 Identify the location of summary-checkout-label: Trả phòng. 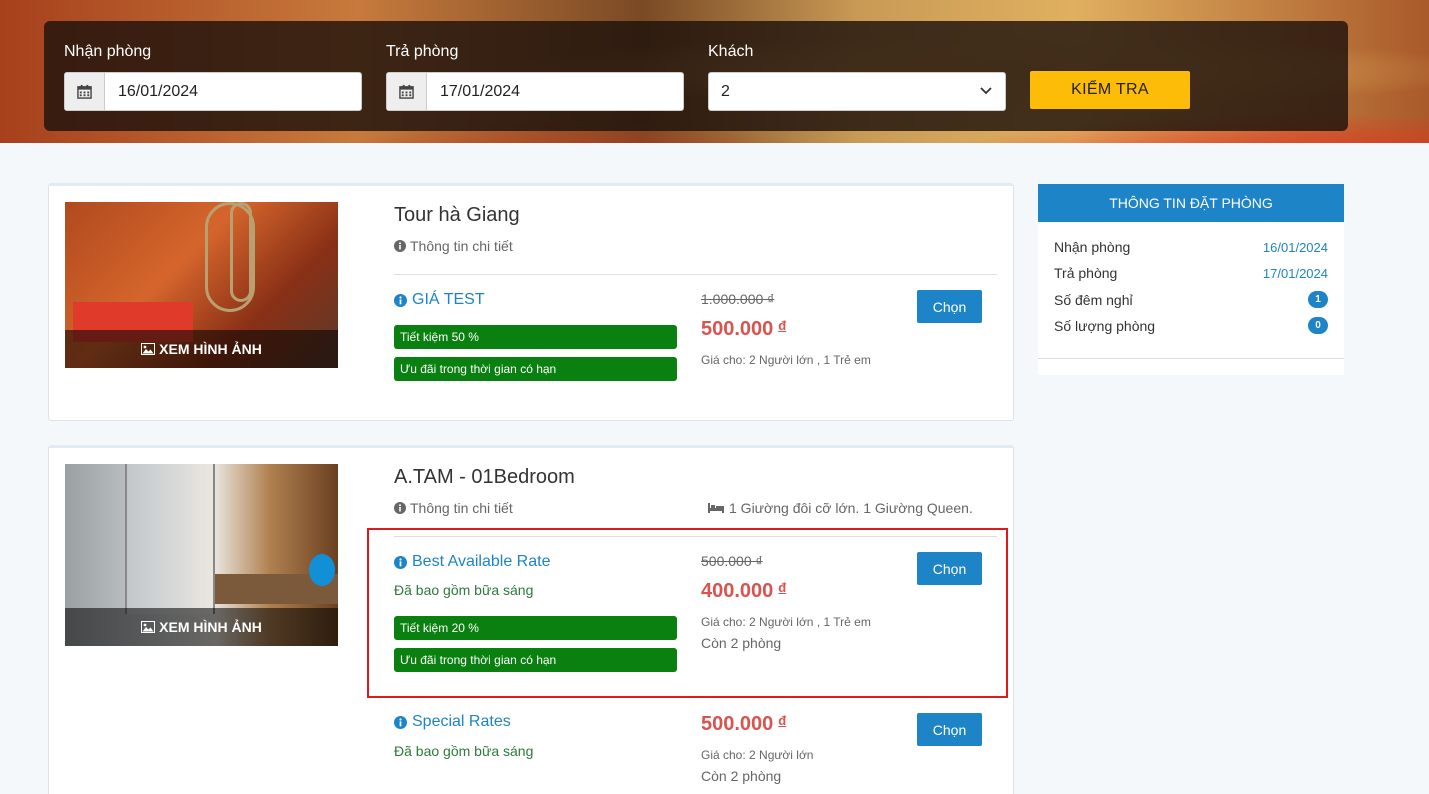
(1086, 273).